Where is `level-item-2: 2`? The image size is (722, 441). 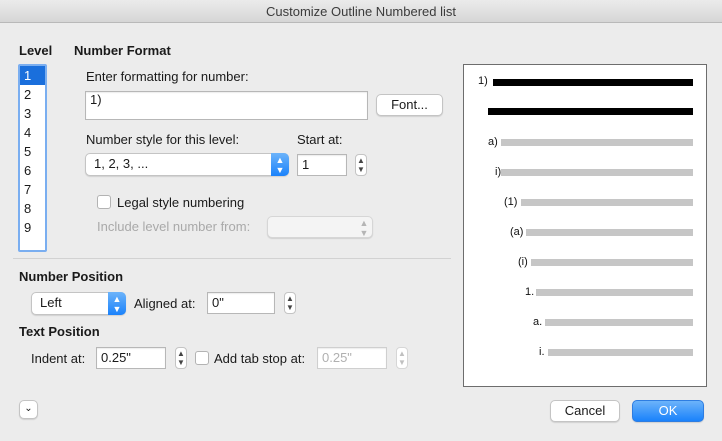 level-item-2: 2 is located at coordinates (32, 94).